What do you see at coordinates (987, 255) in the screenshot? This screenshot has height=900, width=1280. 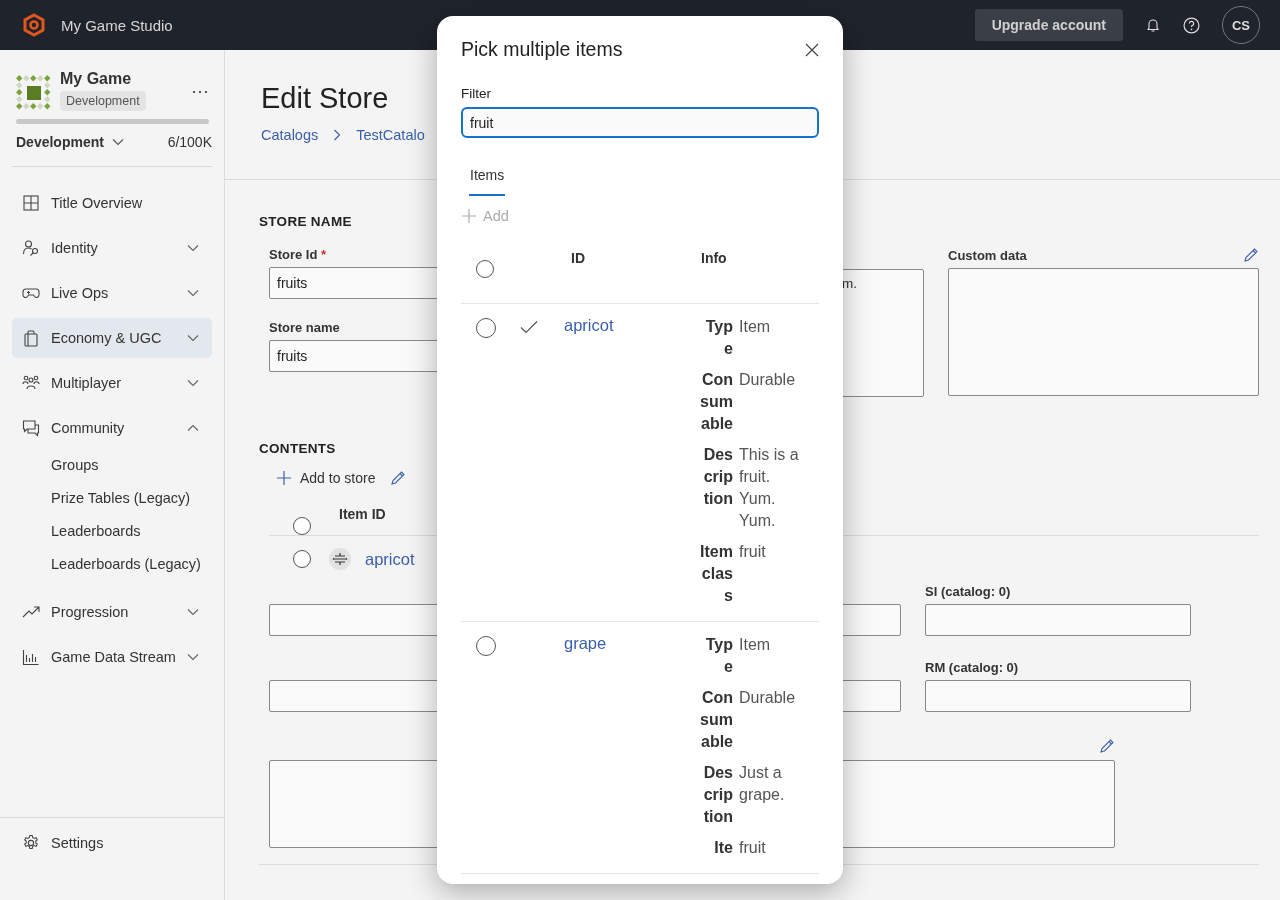 I see `field-label: Custom data` at bounding box center [987, 255].